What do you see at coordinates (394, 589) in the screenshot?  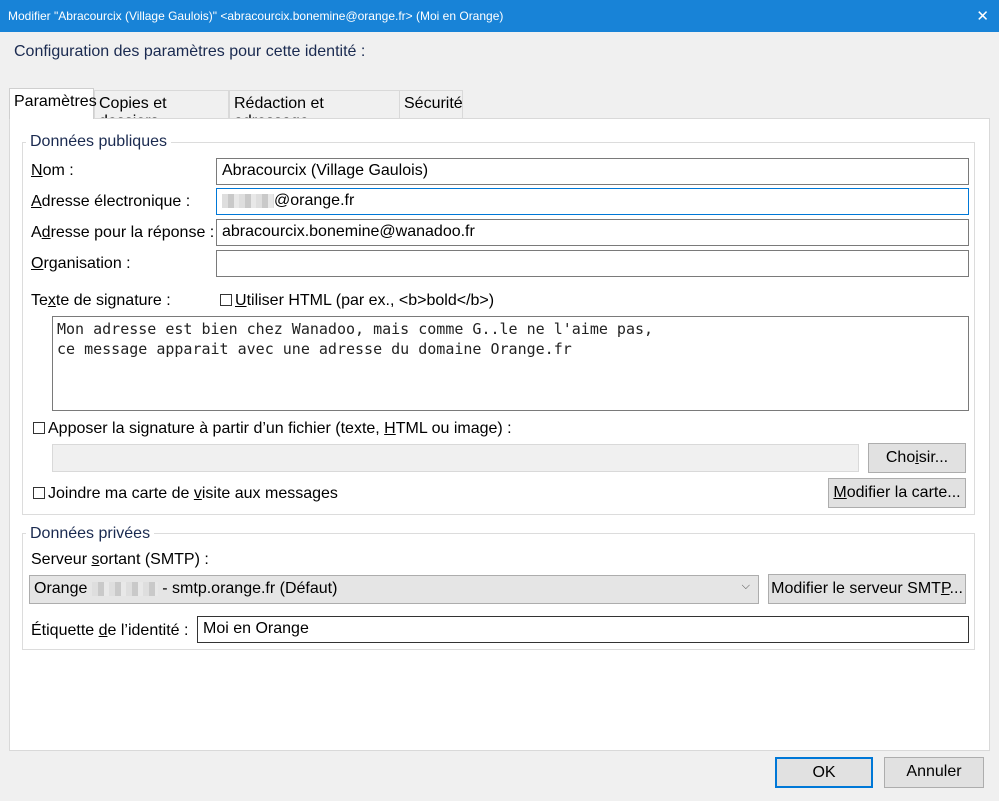 I see `smtp-server-select: Orange - smtp.orange.fr (Défaut) ⌵` at bounding box center [394, 589].